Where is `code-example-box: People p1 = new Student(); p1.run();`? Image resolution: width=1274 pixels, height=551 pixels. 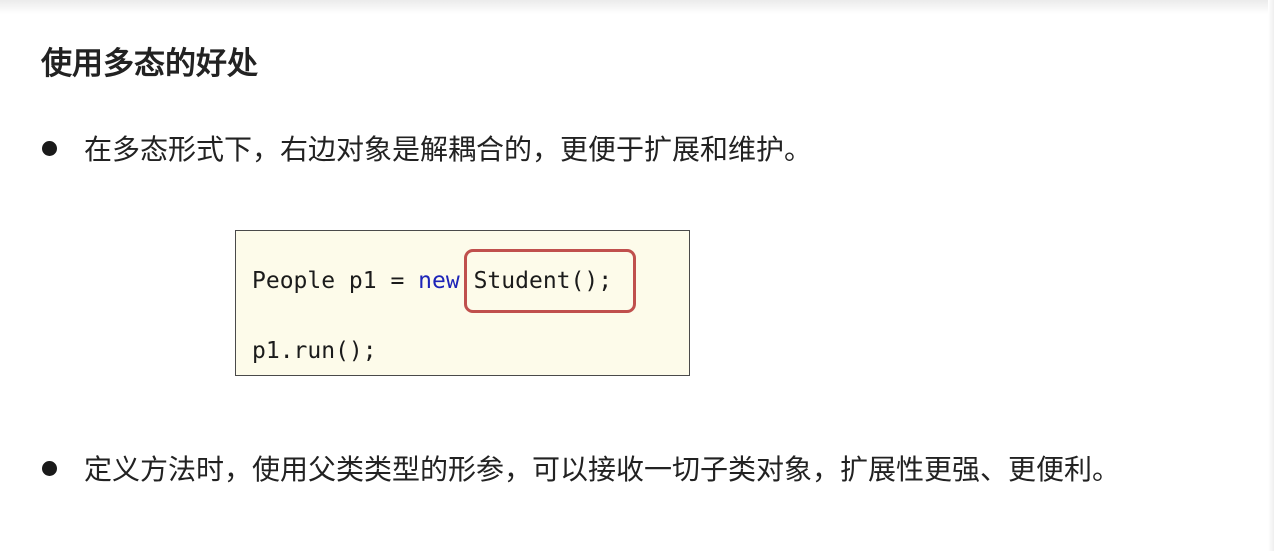 code-example-box: People p1 = new Student(); p1.run(); is located at coordinates (462, 303).